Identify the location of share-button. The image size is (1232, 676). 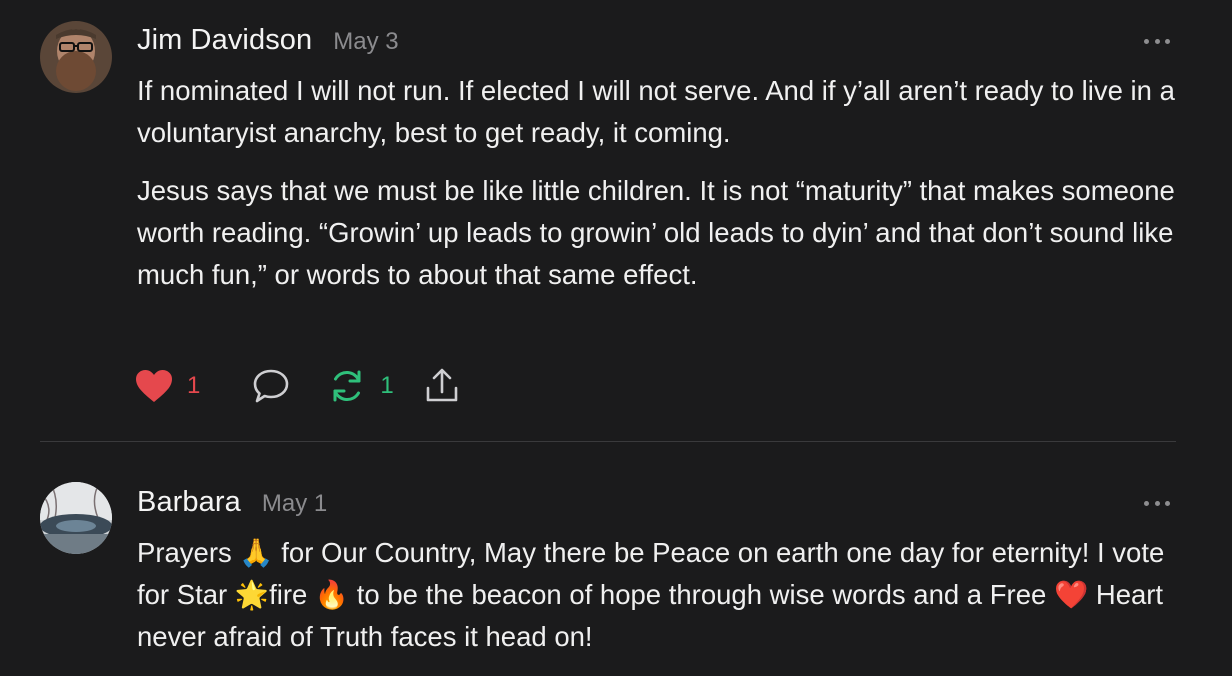
(442, 386).